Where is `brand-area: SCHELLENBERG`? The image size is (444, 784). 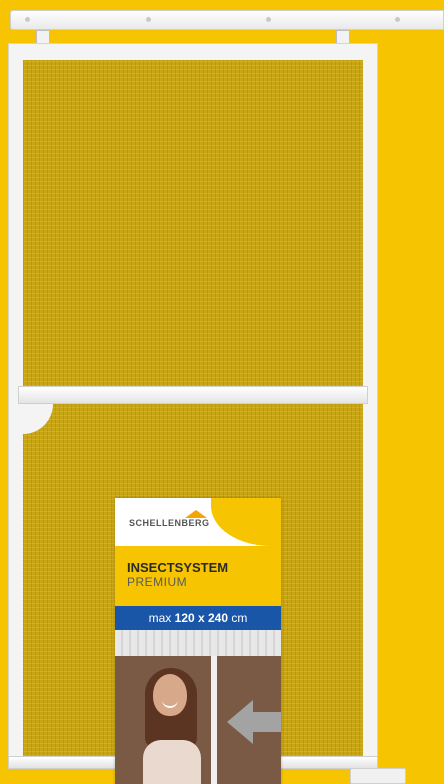
brand-area: SCHELLENBERG is located at coordinates (198, 522).